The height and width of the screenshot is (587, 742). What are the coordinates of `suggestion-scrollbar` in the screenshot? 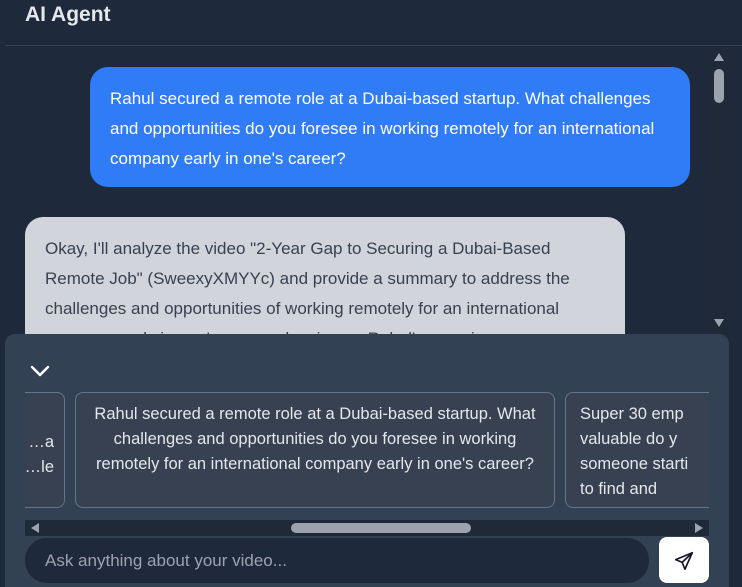 It's located at (367, 528).